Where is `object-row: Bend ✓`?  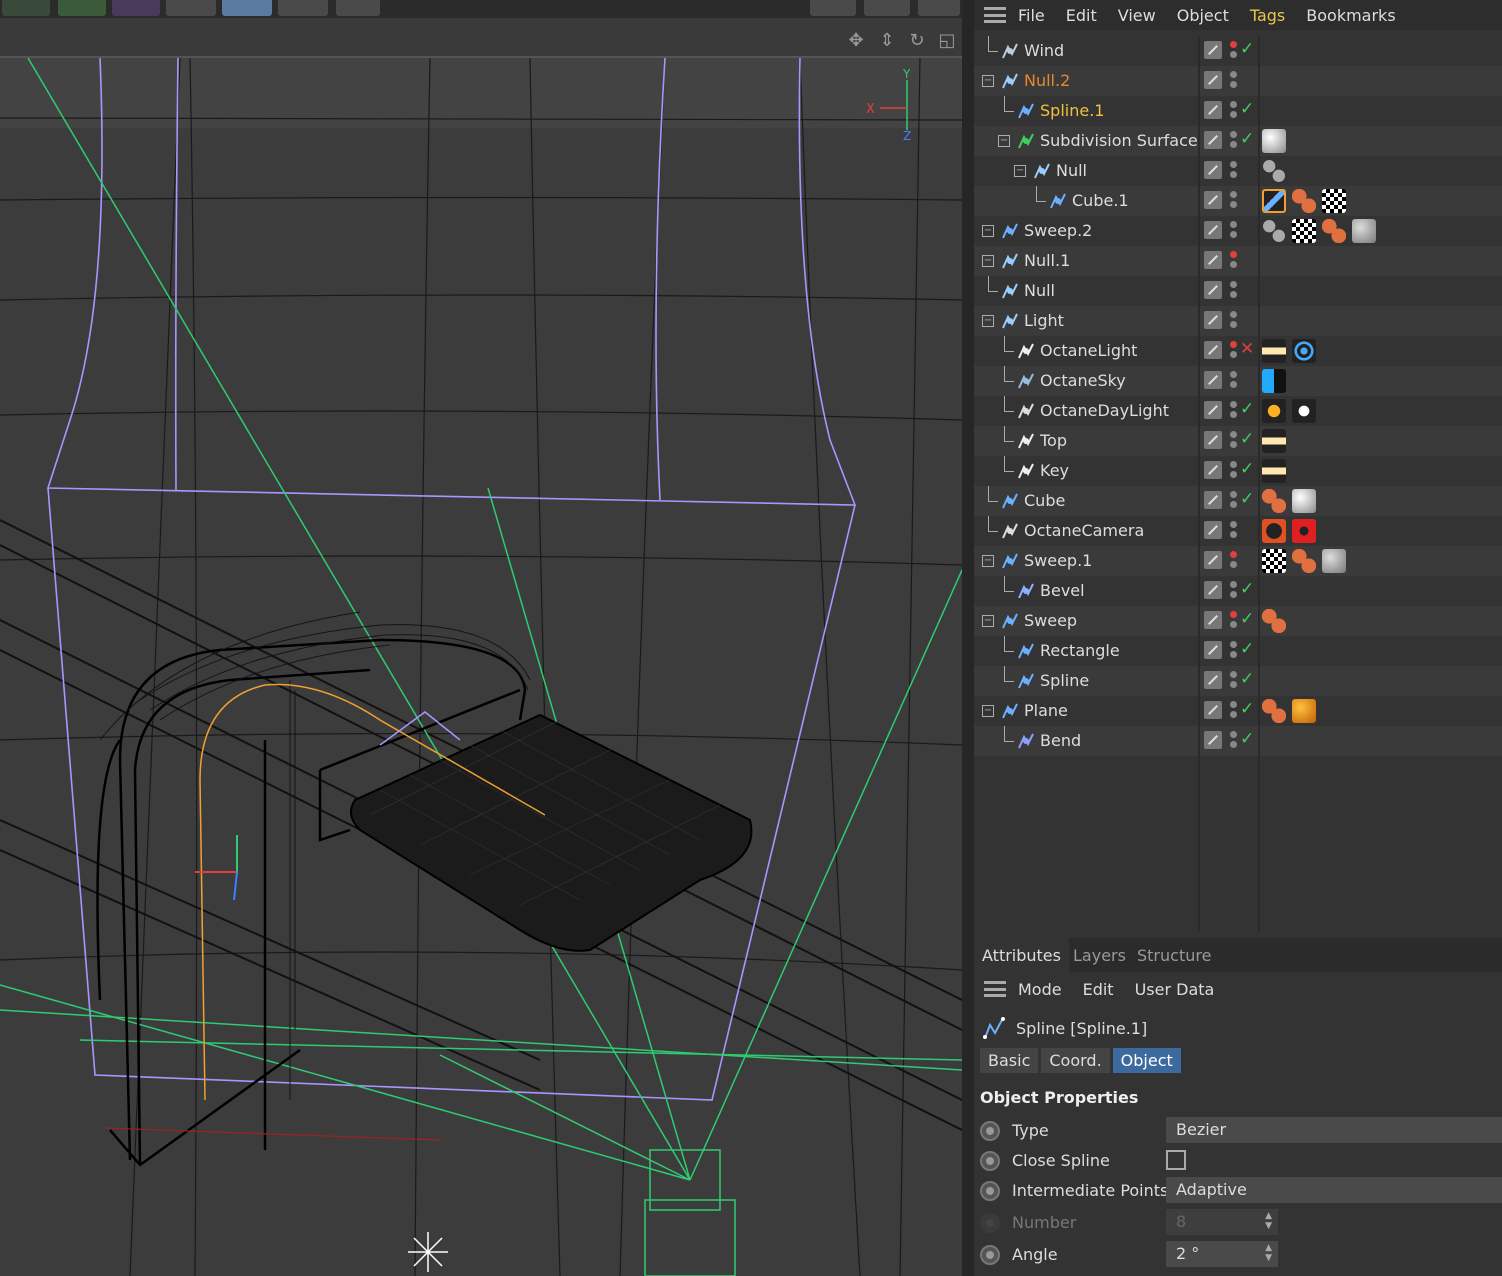
object-row: Bend ✓ is located at coordinates (1238, 741).